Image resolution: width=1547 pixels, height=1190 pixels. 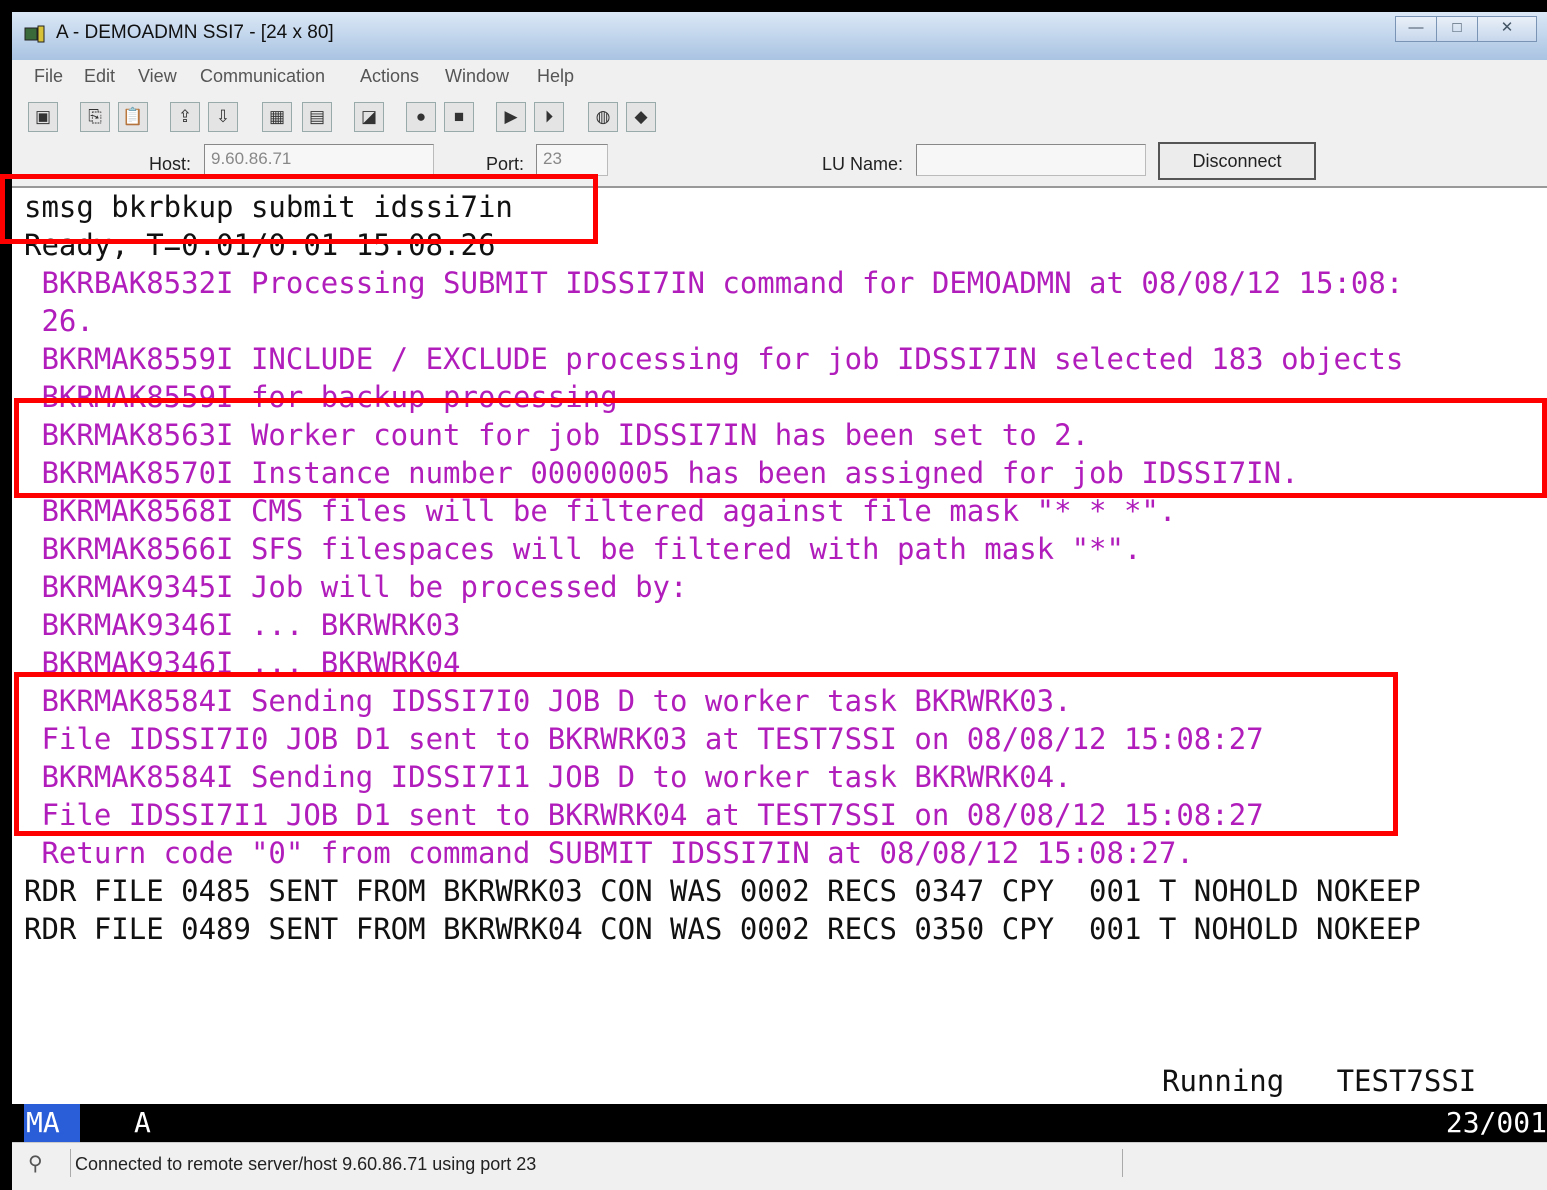 What do you see at coordinates (35, 1164) in the screenshot?
I see `connection-icon: ⚲` at bounding box center [35, 1164].